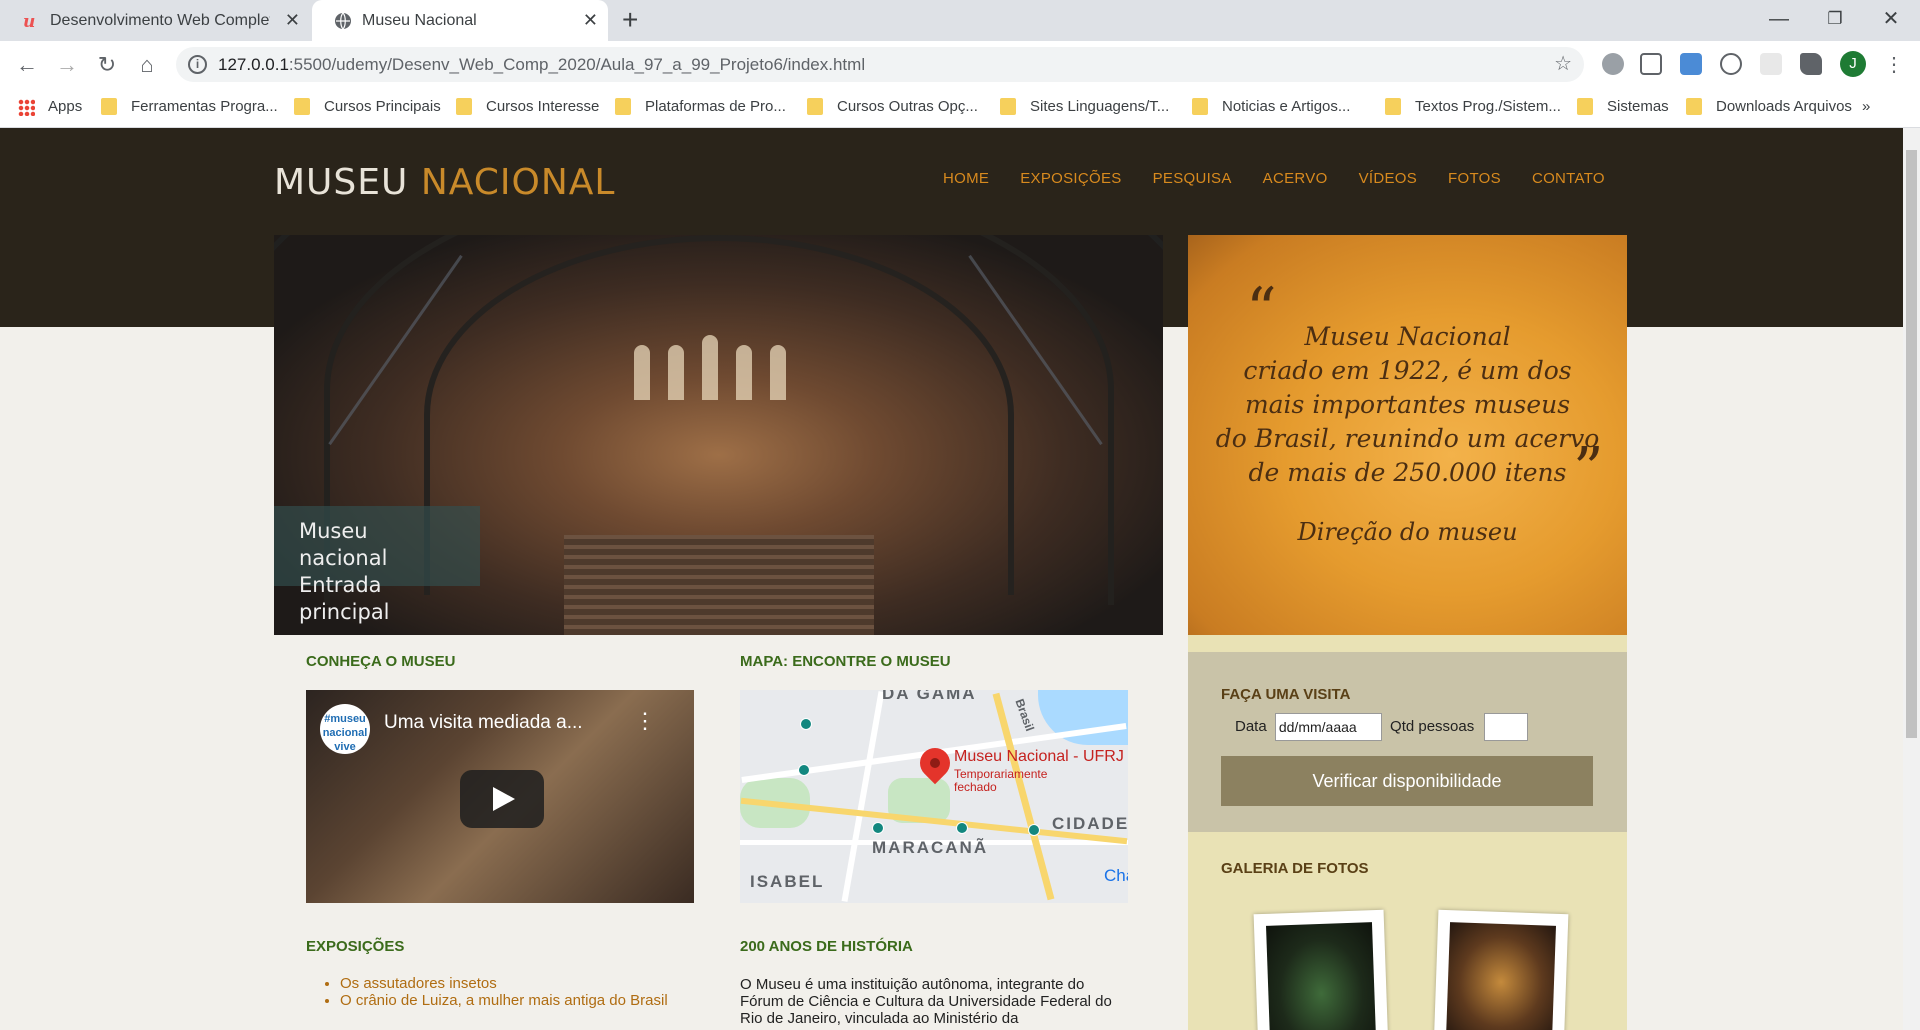 The width and height of the screenshot is (1920, 1030). I want to click on extension-gear-icon, so click(1613, 64).